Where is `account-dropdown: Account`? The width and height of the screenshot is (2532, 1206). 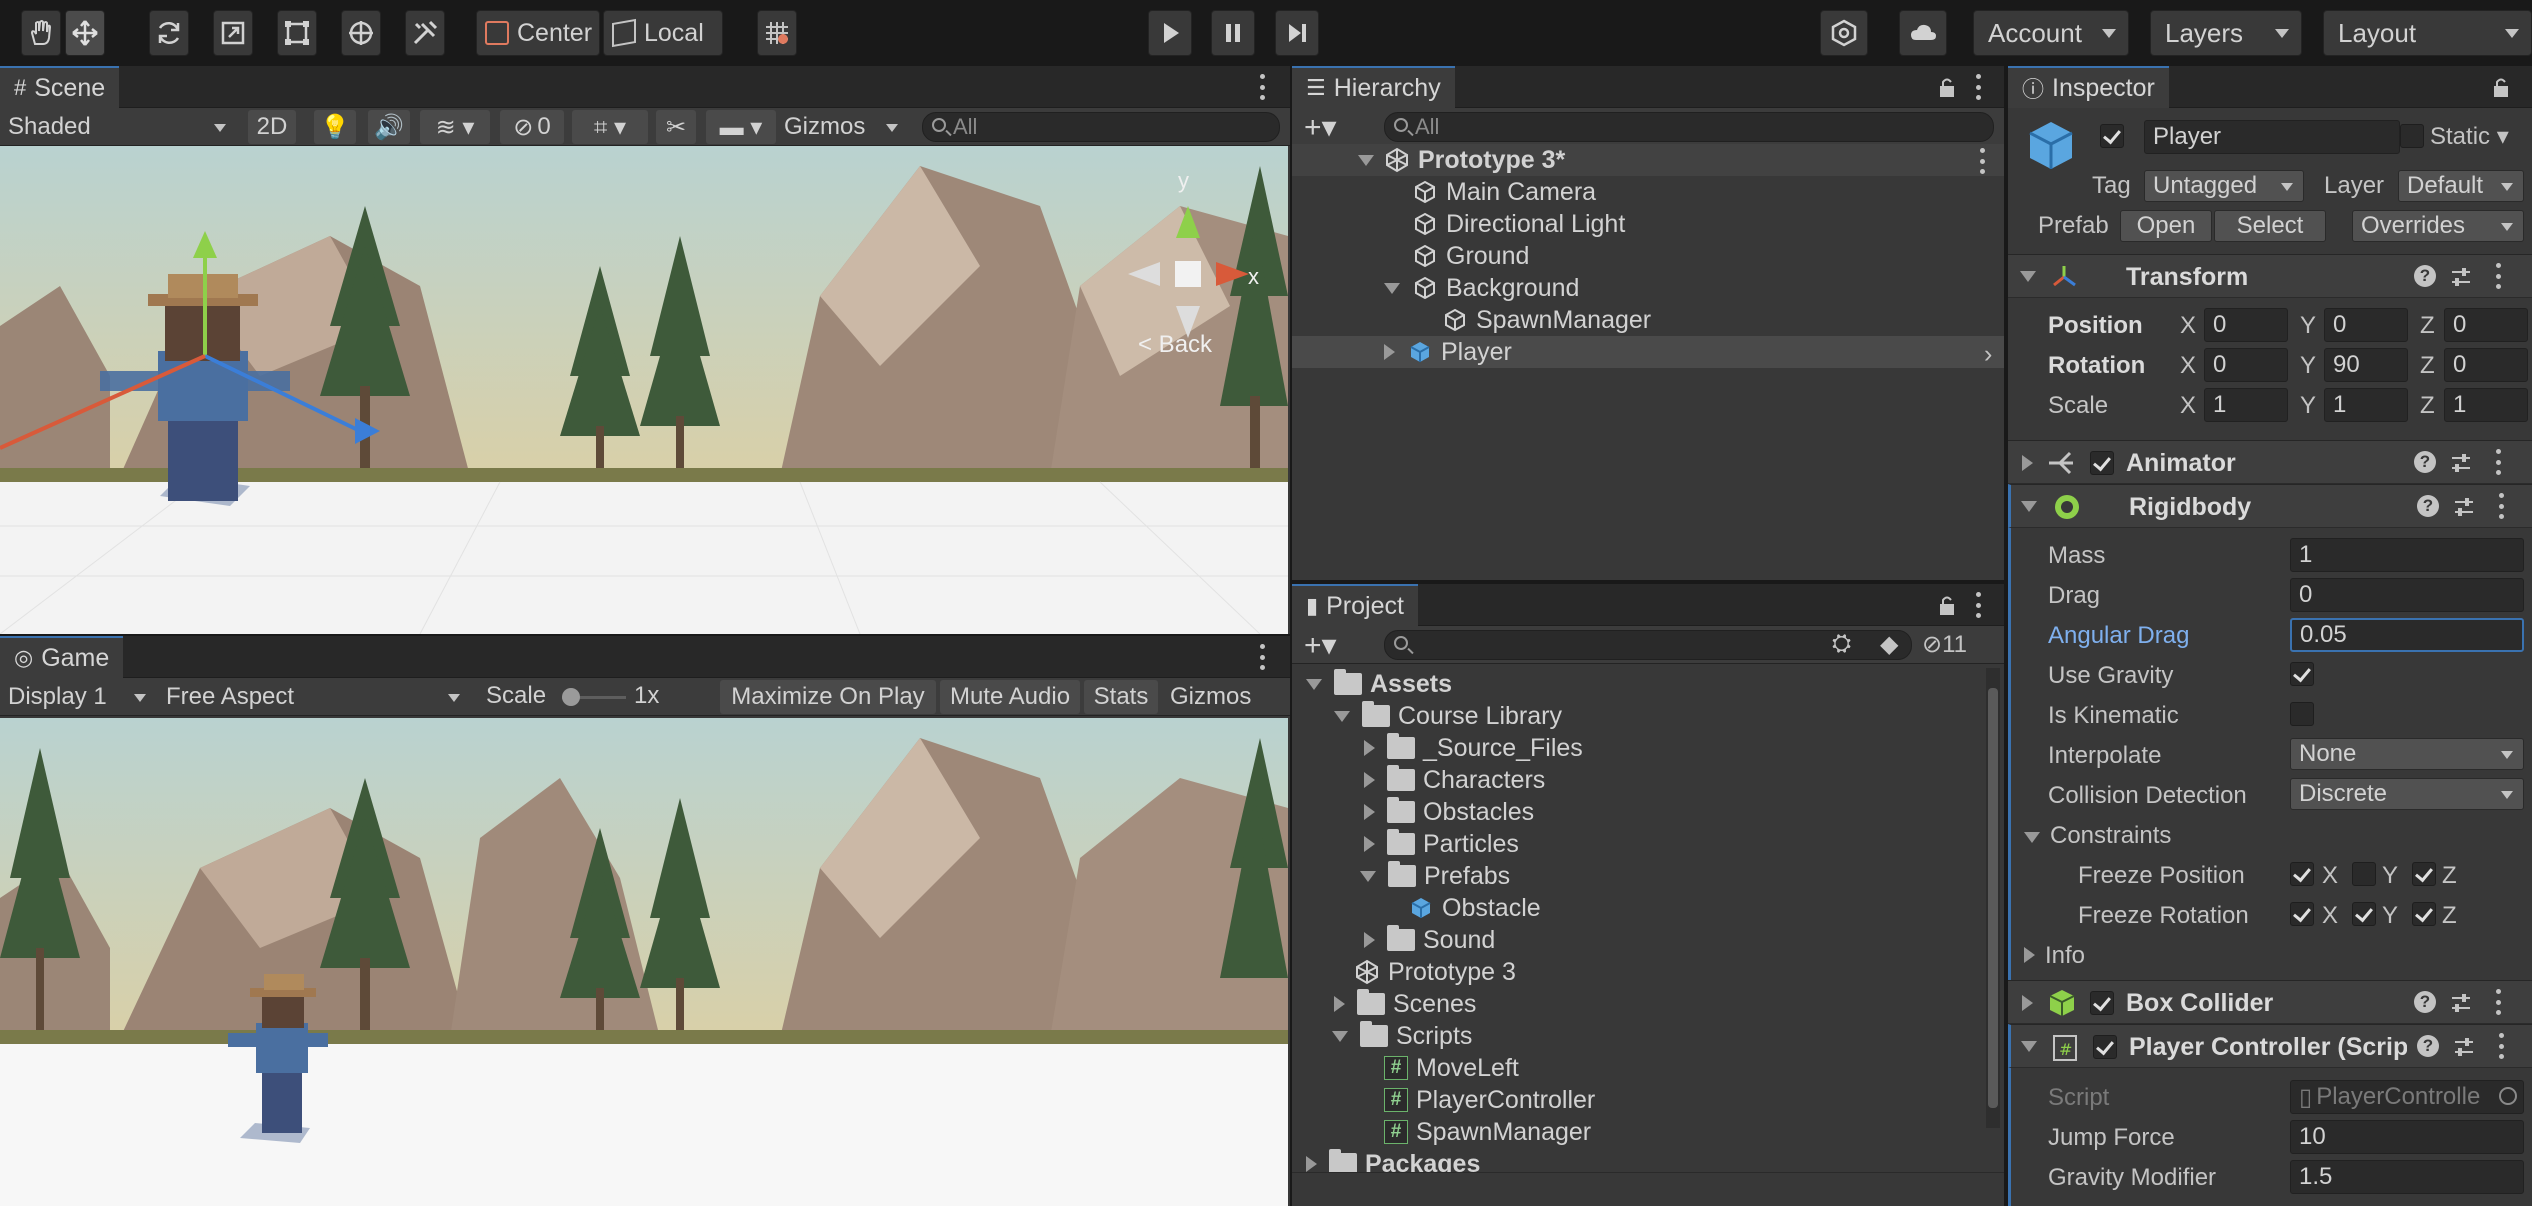
account-dropdown: Account is located at coordinates (2051, 33).